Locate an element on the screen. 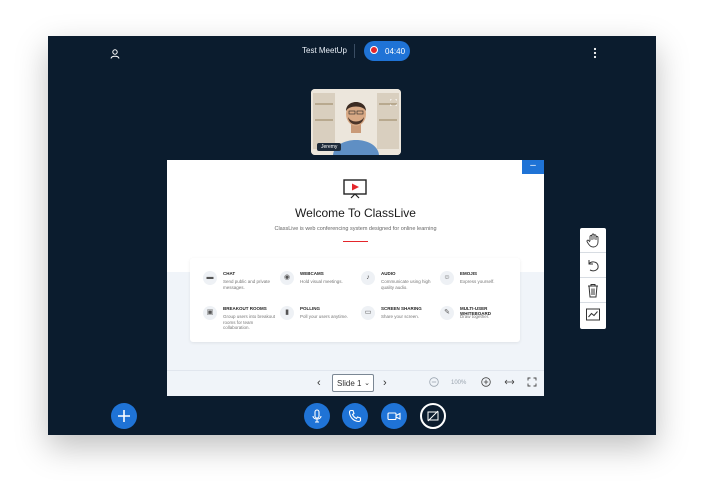 The width and height of the screenshot is (704, 495). feature-desc: Hold visual meetings. is located at coordinates (321, 281).